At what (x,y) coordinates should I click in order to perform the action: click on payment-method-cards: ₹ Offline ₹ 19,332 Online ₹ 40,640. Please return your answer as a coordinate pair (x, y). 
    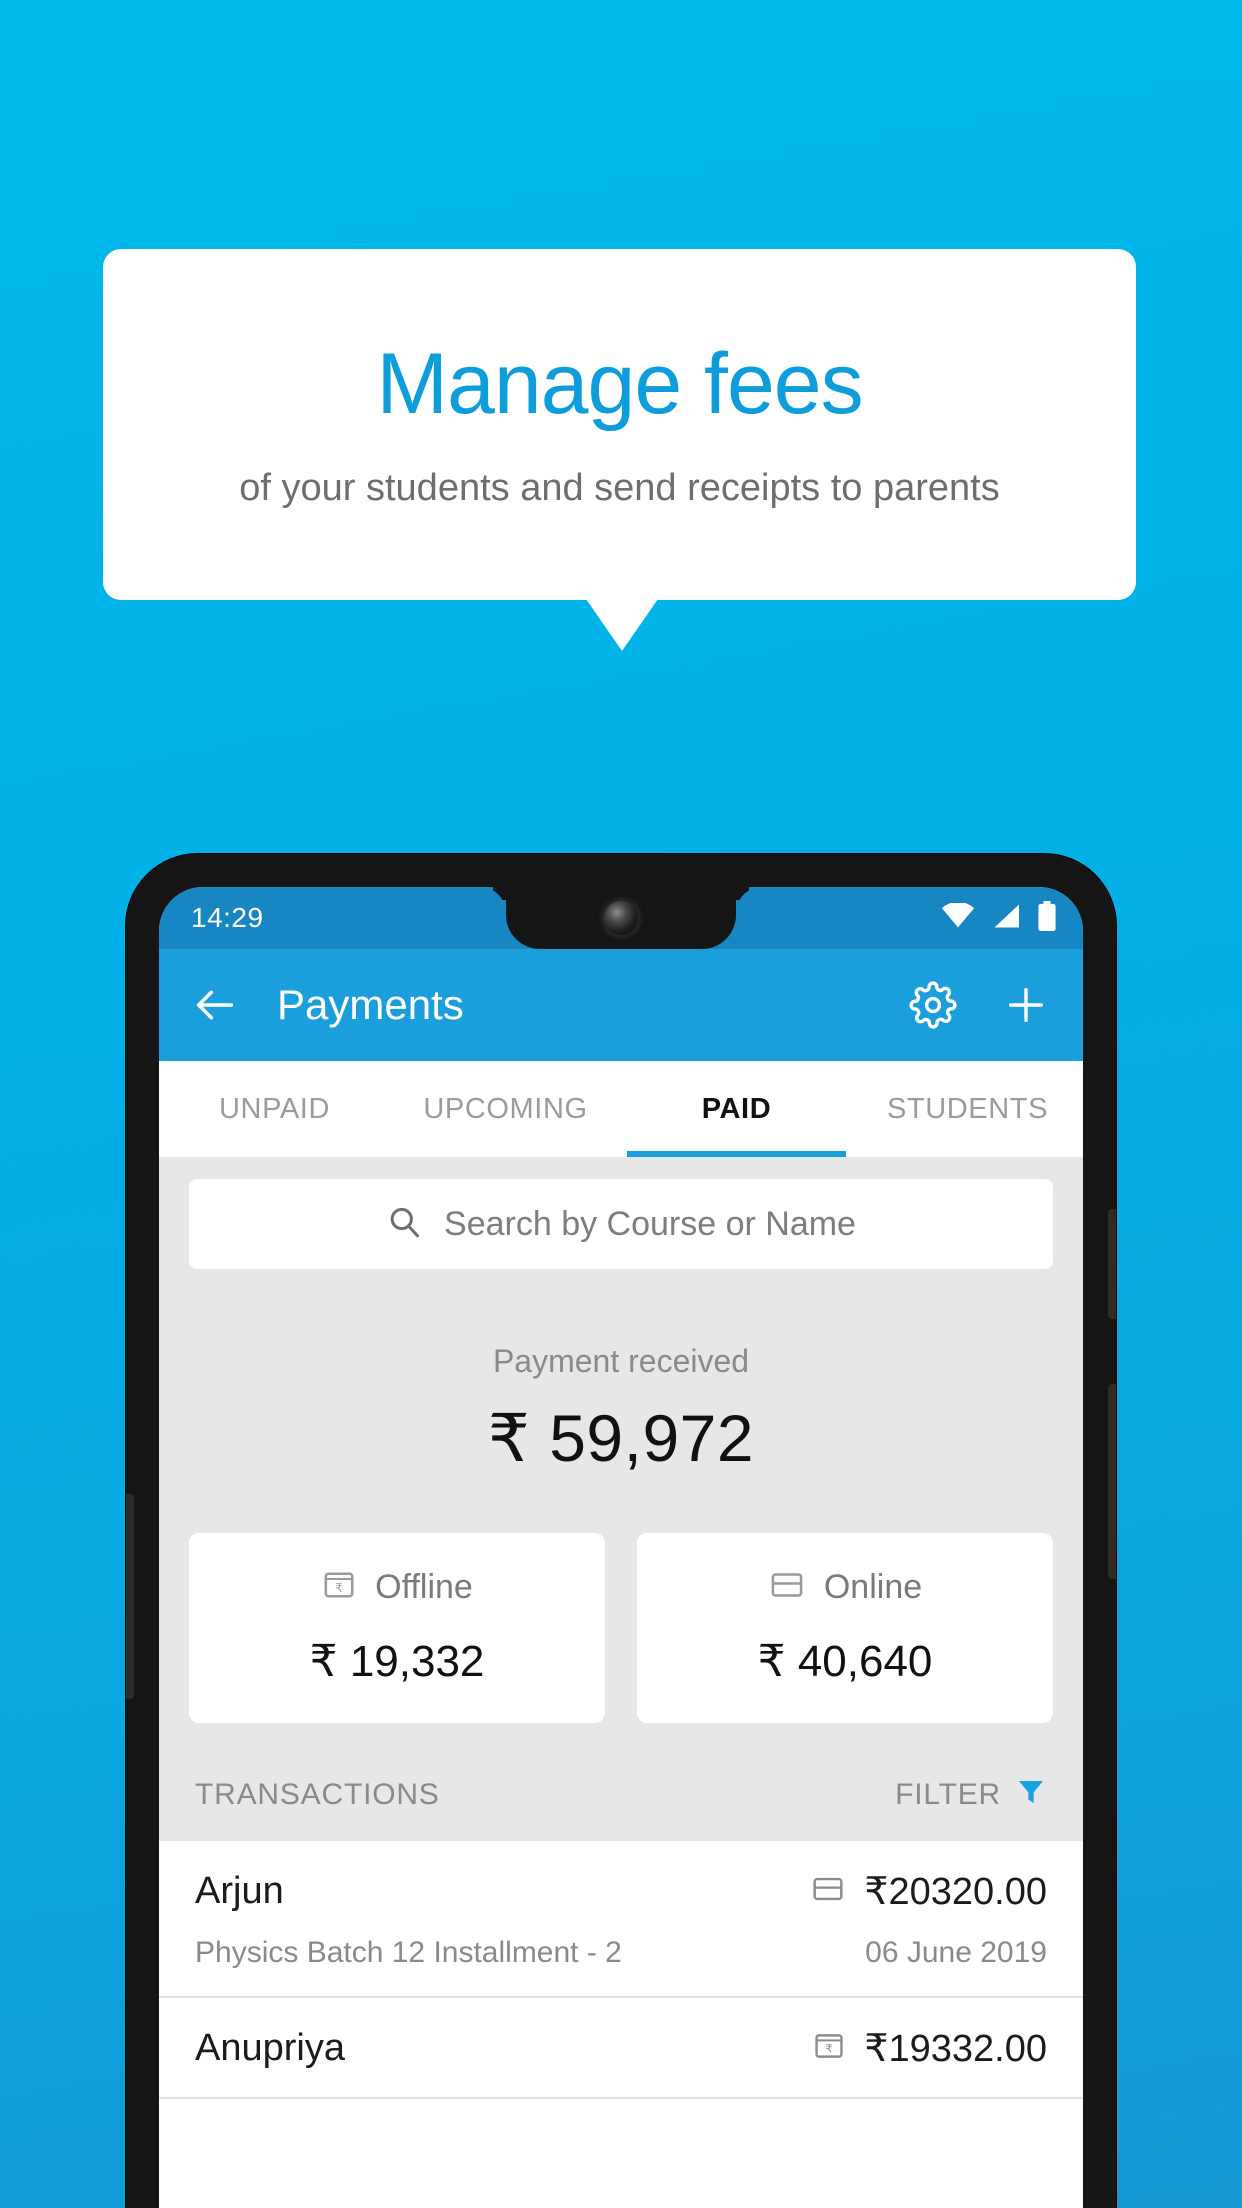
    Looking at the image, I should click on (621, 1619).